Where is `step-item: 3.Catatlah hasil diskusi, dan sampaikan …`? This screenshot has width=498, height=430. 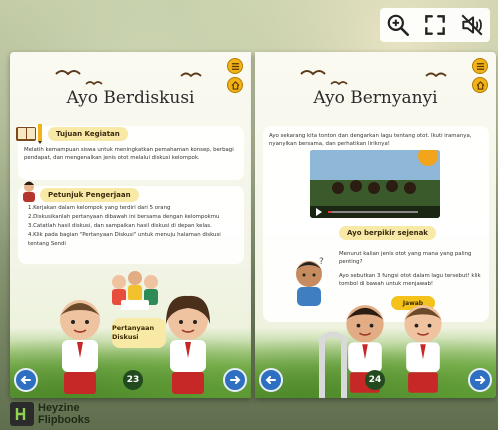 step-item: 3.Catatlah hasil diskusi, dan sampaikan … is located at coordinates (120, 226).